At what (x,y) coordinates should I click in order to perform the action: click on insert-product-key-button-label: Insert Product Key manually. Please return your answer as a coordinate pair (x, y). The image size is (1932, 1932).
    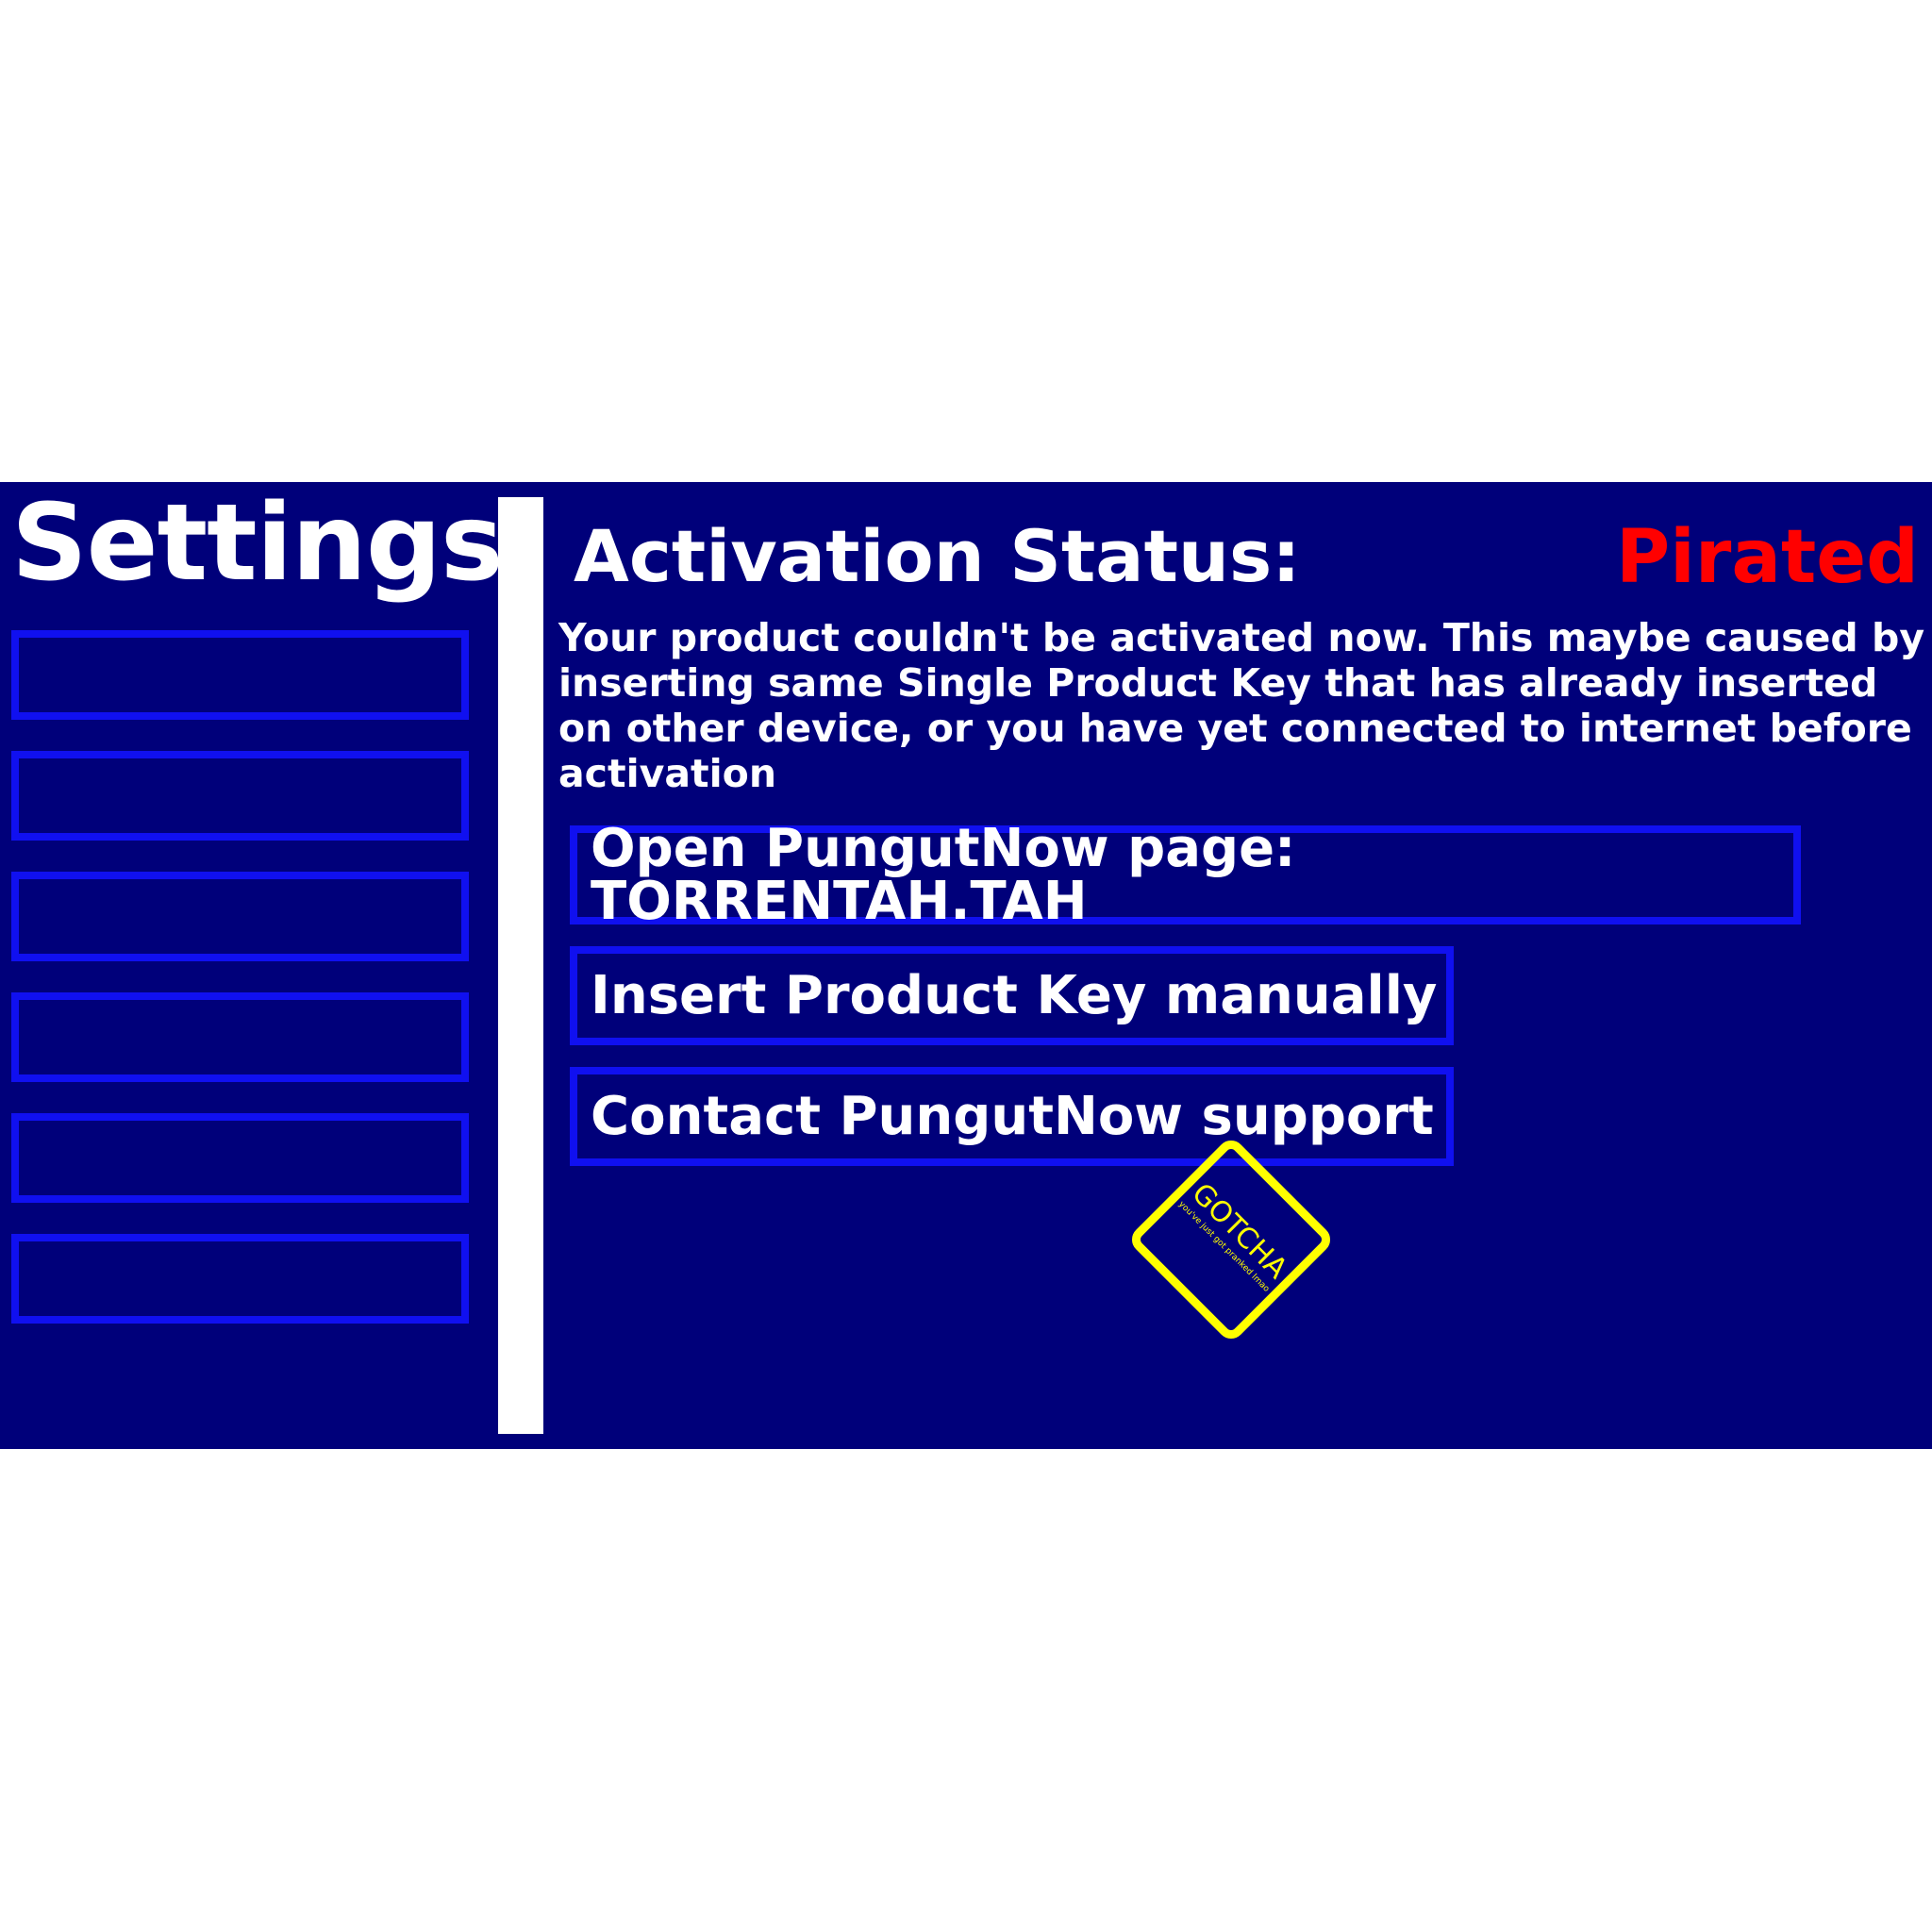
    Looking at the image, I should click on (1015, 995).